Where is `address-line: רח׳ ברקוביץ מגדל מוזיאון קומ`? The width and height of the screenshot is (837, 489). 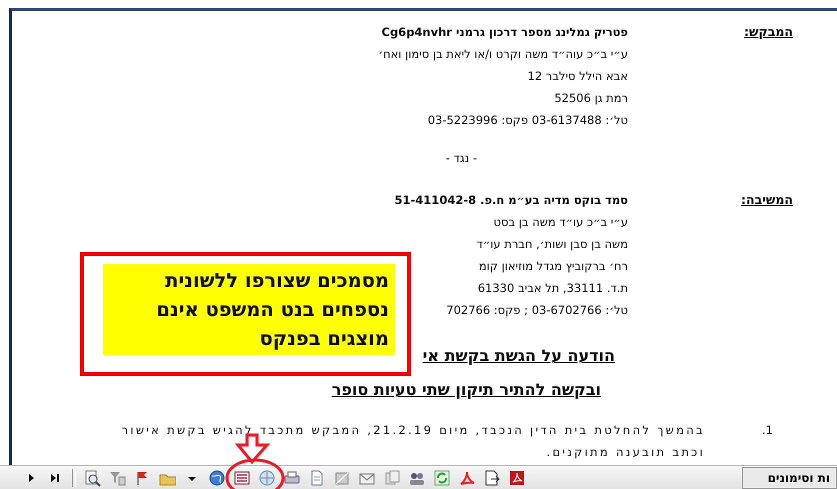
address-line: רח׳ ברקוביץ מגדל מוזיאון קומ is located at coordinates (553, 266).